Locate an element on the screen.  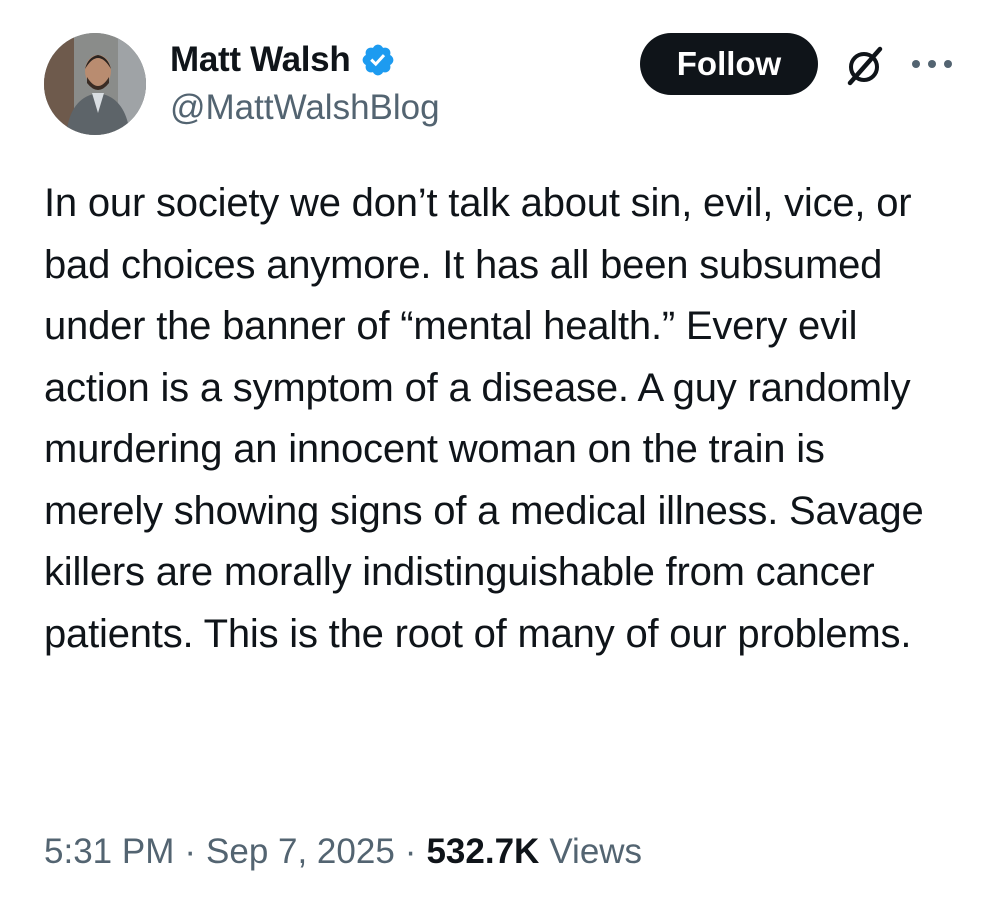
avatar-image is located at coordinates (95, 84).